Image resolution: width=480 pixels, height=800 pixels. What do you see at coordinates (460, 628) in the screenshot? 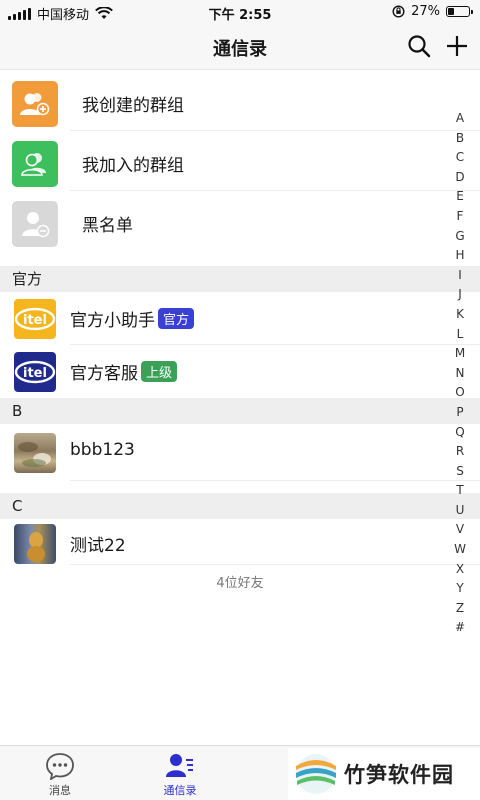
I see `alphabet-index-letter: #` at bounding box center [460, 628].